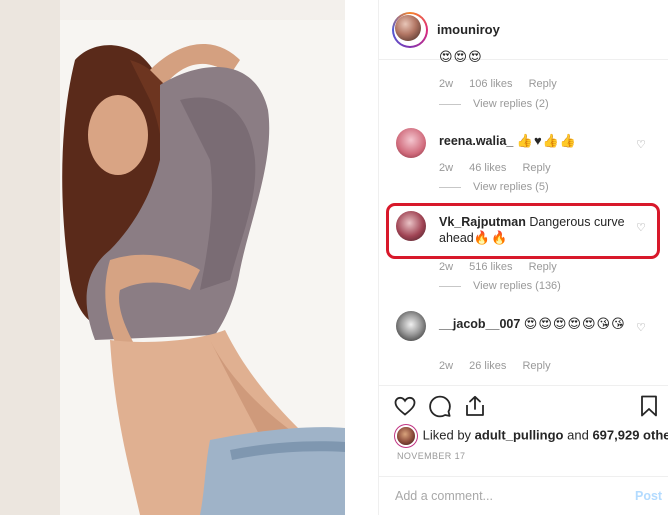  Describe the element at coordinates (475, 406) in the screenshot. I see `share-upload-icon` at that location.